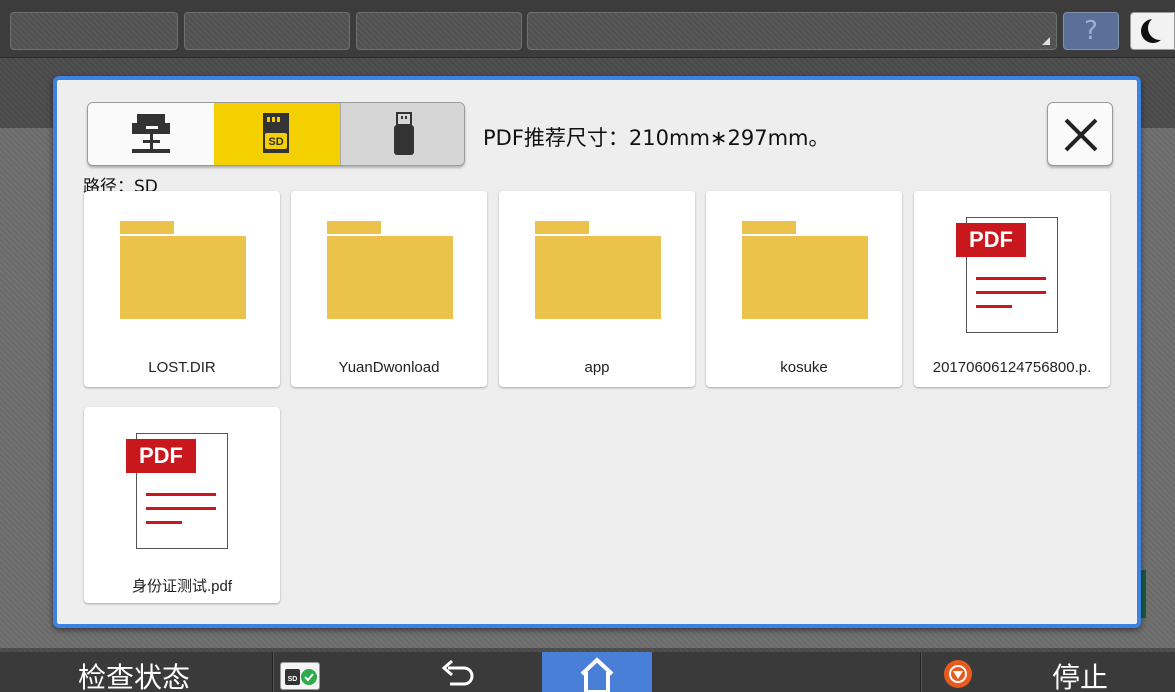 This screenshot has height=692, width=1175. Describe the element at coordinates (1091, 31) in the screenshot. I see `help-button: ?` at that location.